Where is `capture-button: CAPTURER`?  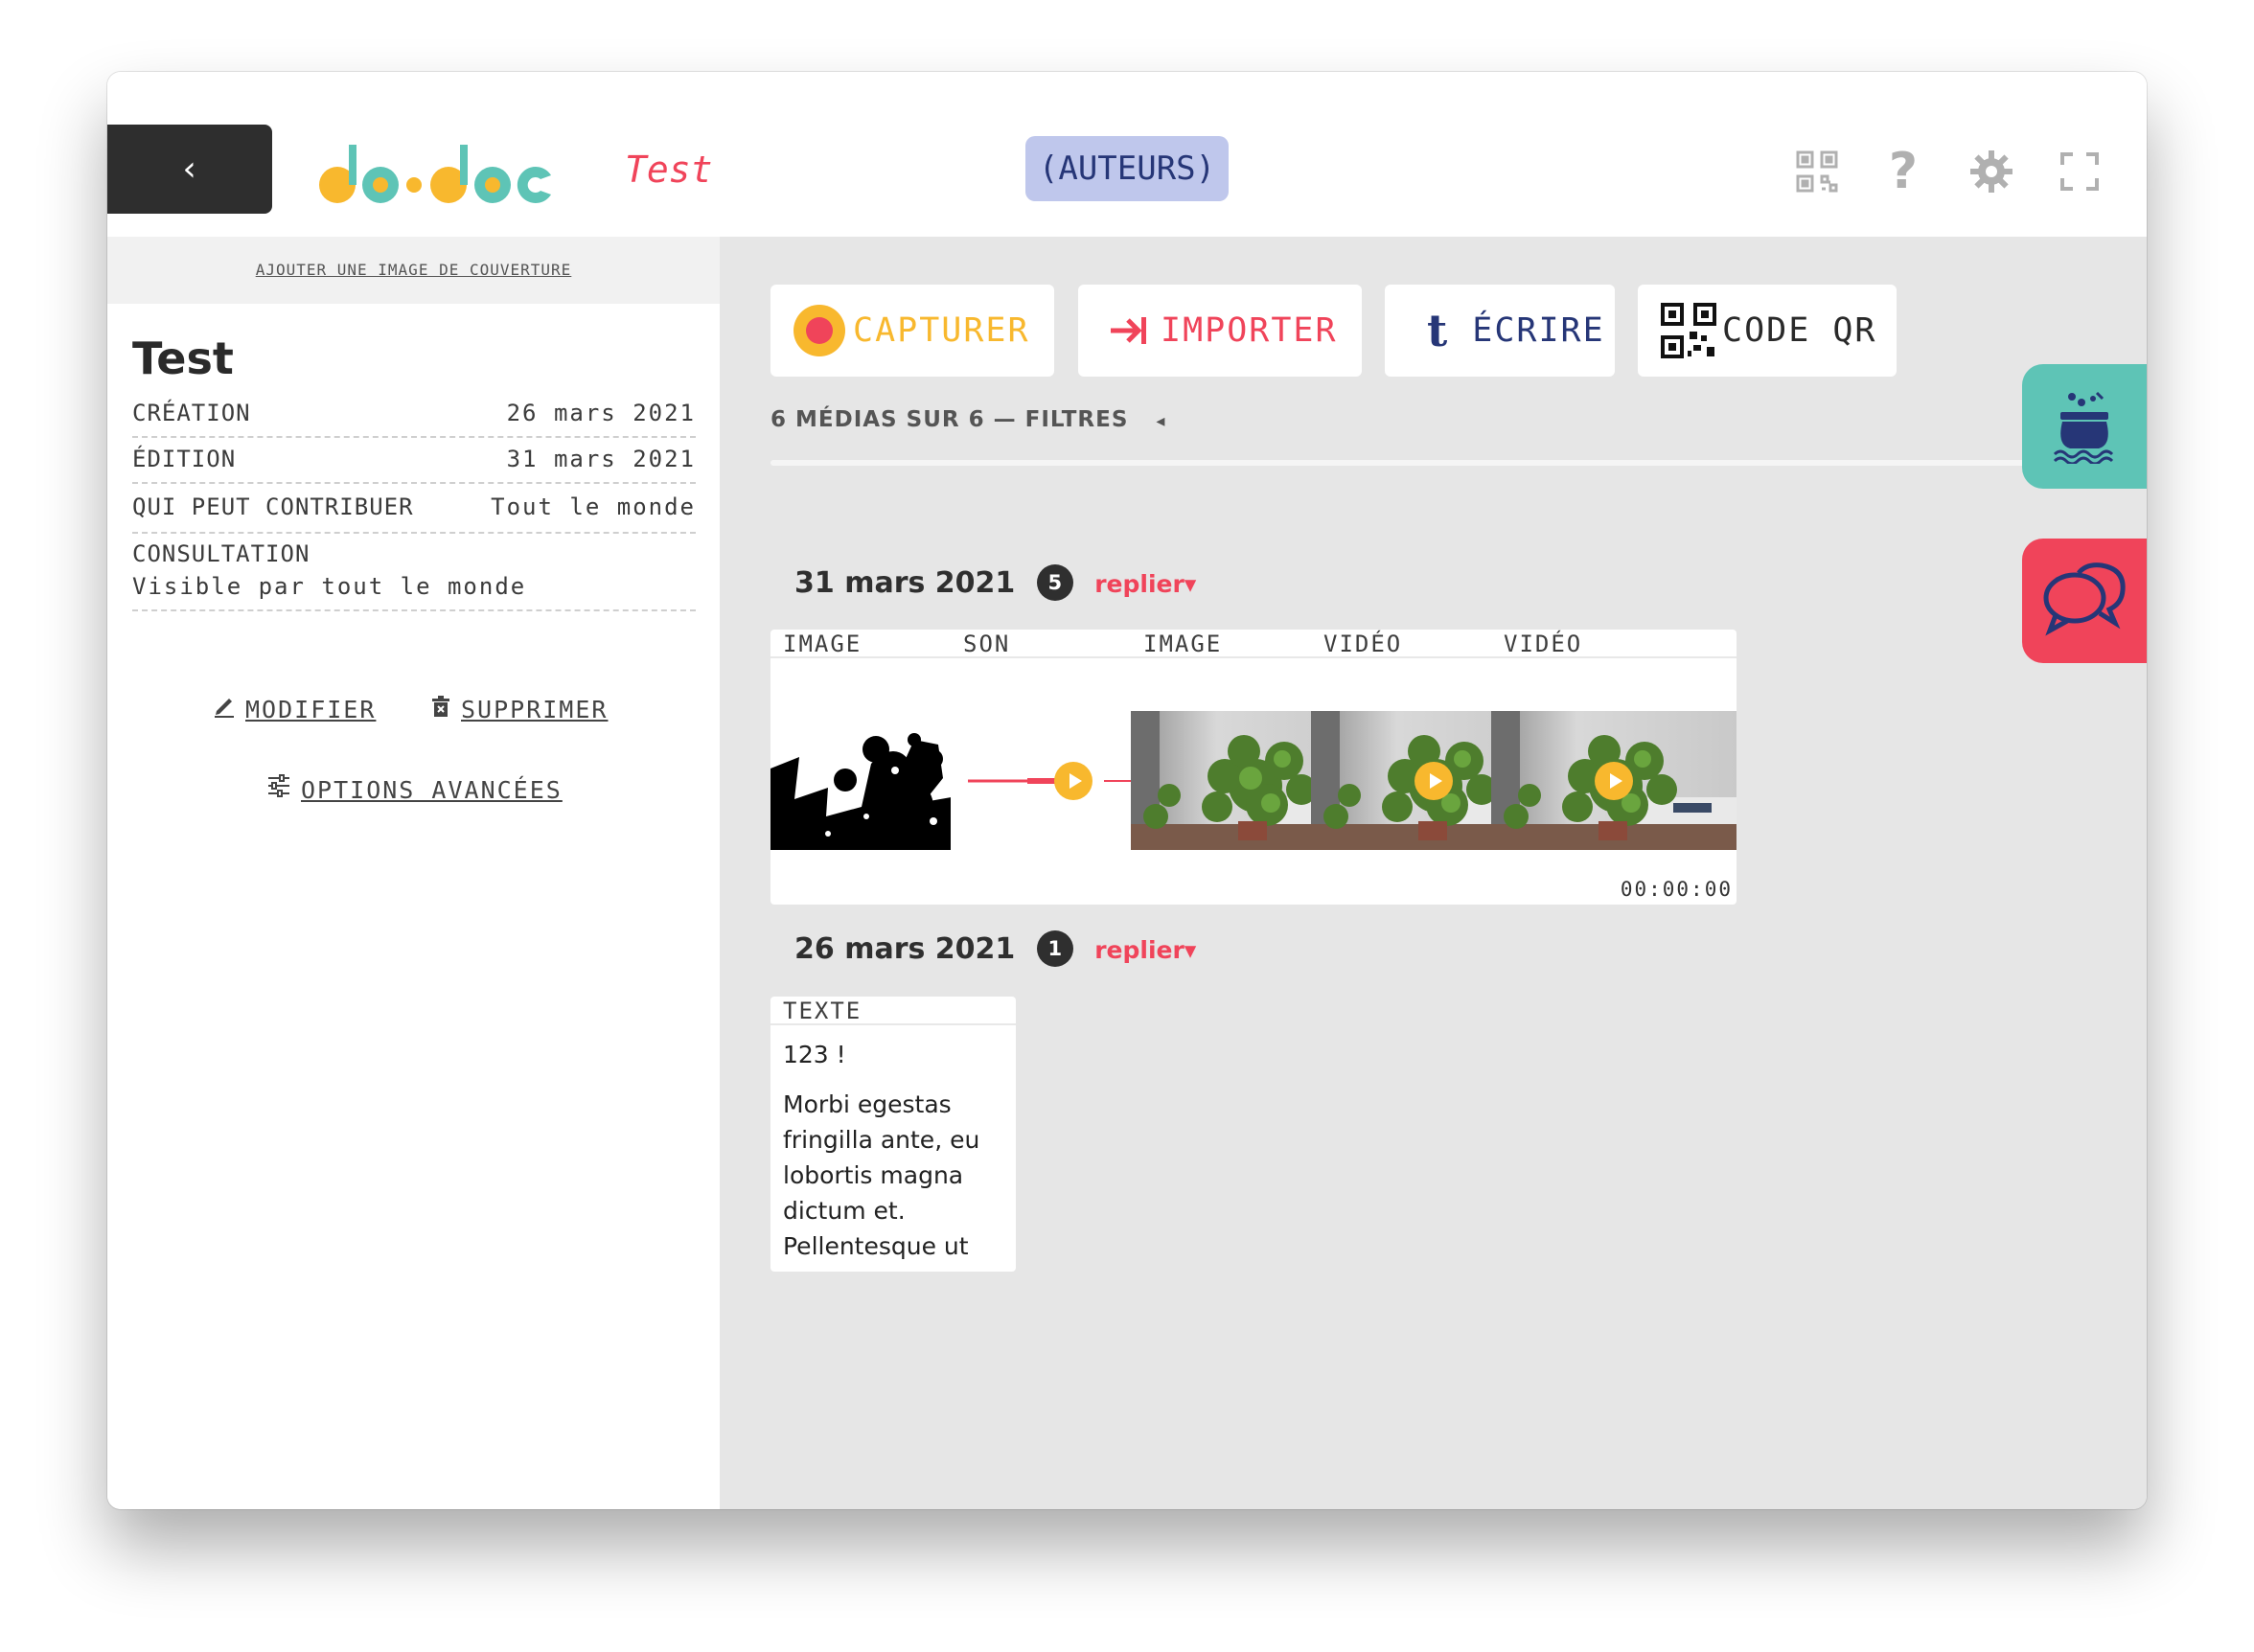
capture-button: CAPTURER is located at coordinates (912, 331).